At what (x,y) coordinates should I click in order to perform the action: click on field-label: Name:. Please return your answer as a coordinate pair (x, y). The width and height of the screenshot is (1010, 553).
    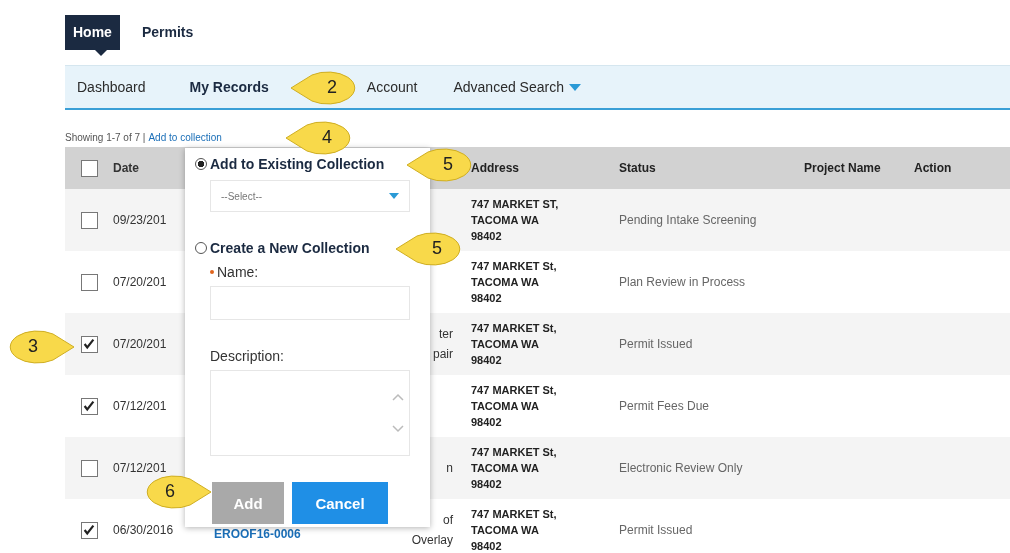
    Looking at the image, I should click on (238, 272).